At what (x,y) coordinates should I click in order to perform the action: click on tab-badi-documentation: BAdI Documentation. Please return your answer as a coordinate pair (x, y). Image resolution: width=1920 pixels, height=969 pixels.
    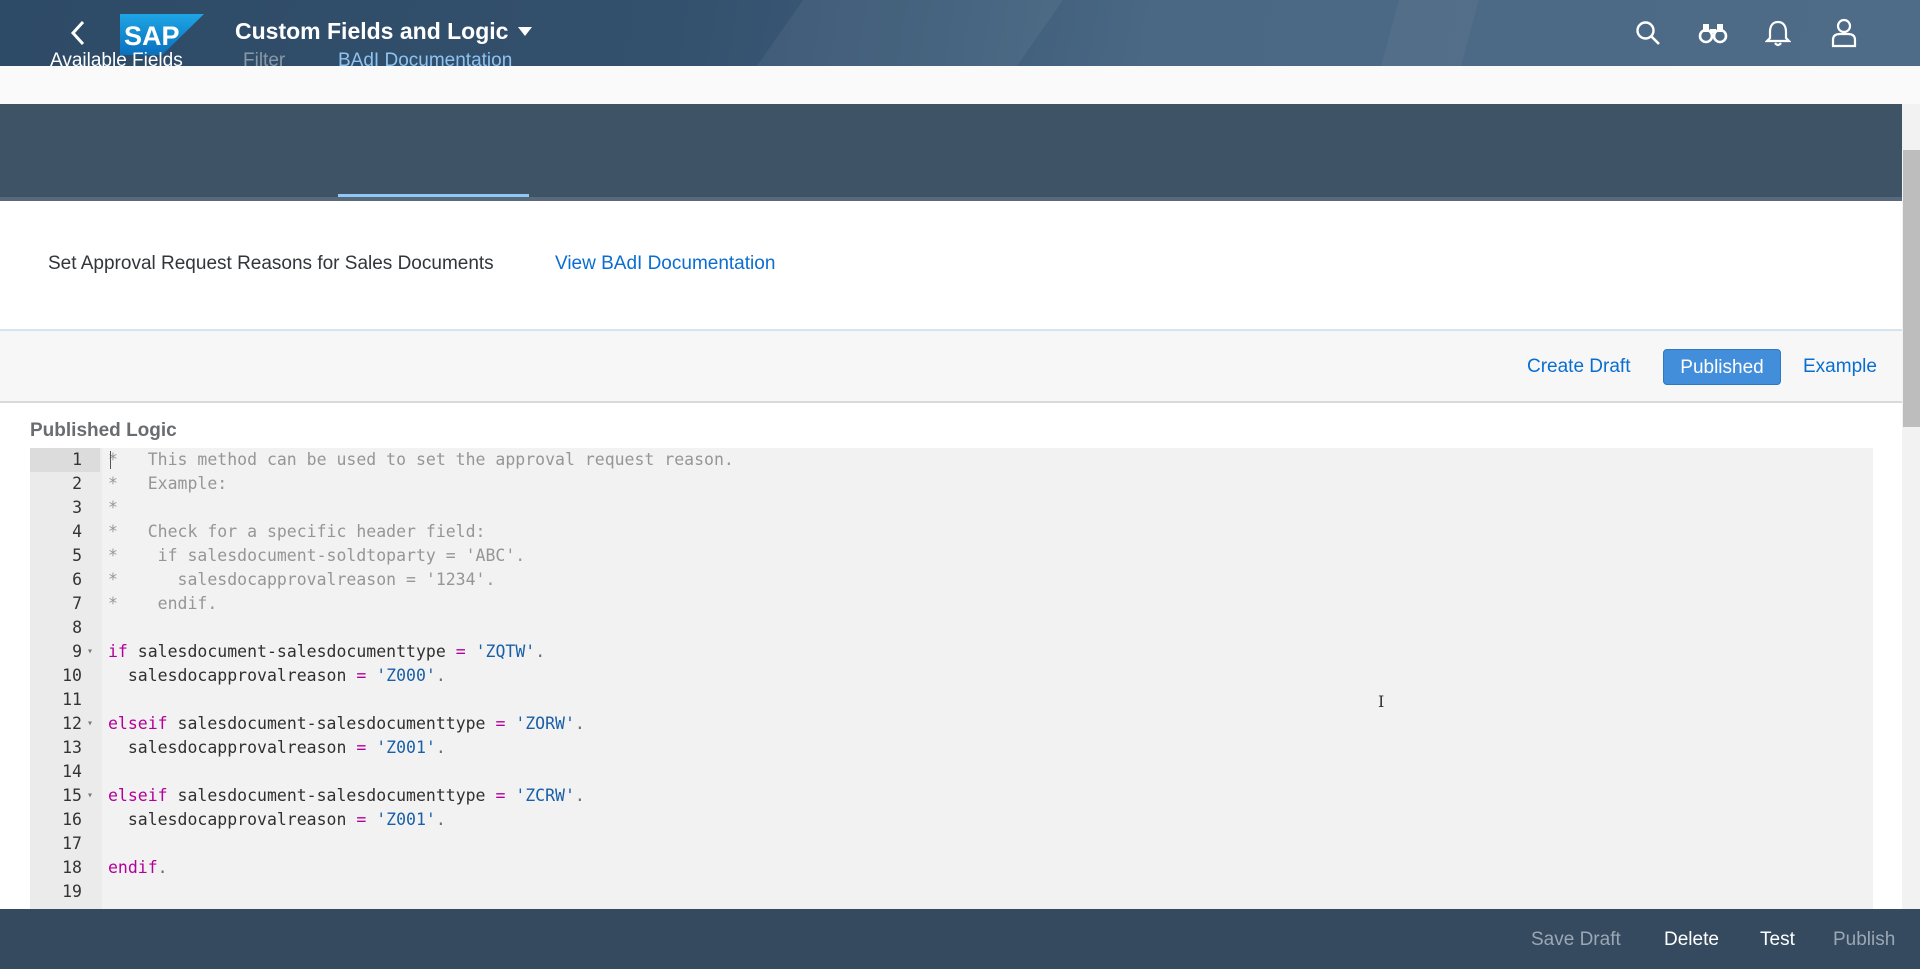
    Looking at the image, I should click on (425, 61).